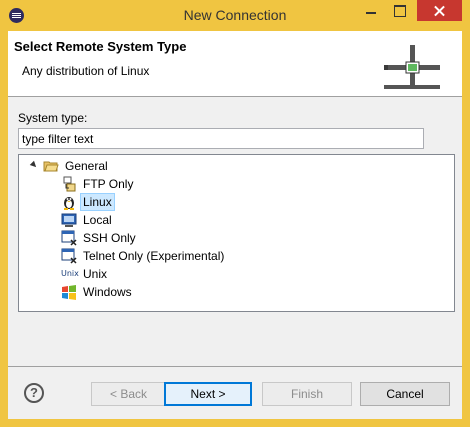 This screenshot has height=427, width=470. I want to click on maximize-button, so click(399, 10).